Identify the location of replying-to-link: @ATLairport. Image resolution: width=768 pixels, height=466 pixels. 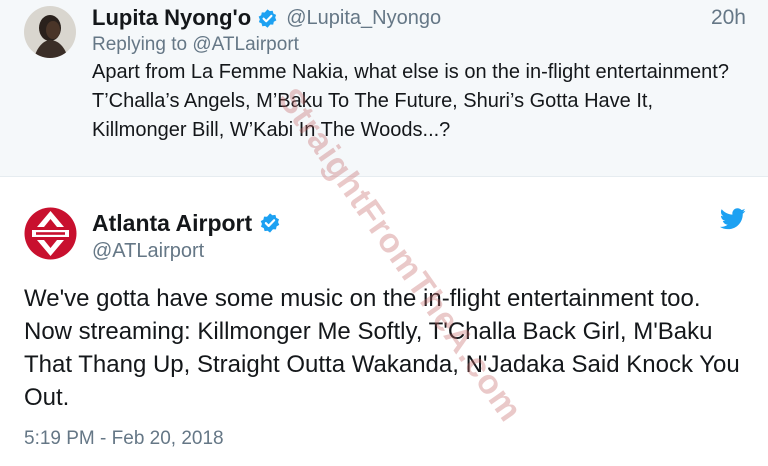
(245, 44).